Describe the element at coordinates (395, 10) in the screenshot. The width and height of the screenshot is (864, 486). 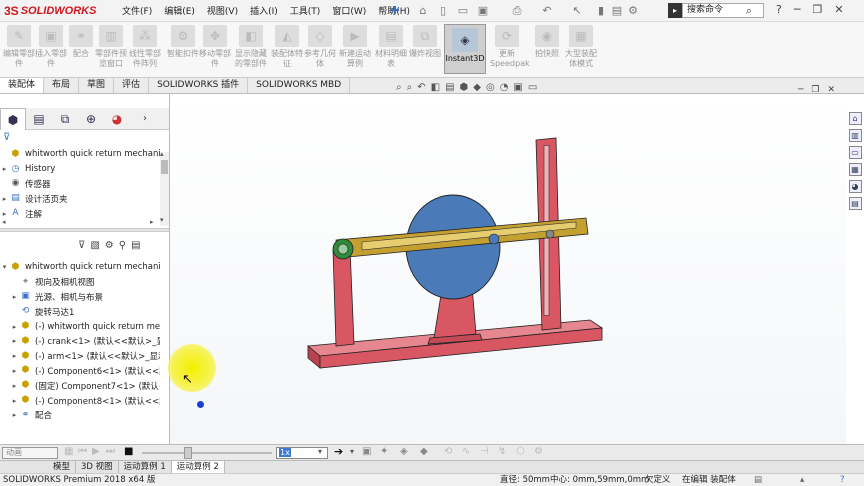
I see `pin-icon: ✚` at that location.